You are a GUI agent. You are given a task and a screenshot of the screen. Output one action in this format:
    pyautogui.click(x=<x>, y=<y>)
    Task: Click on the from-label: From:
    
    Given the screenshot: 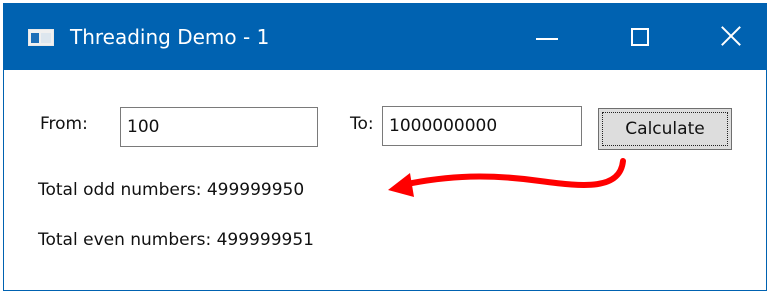 What is the action you would take?
    pyautogui.click(x=64, y=124)
    